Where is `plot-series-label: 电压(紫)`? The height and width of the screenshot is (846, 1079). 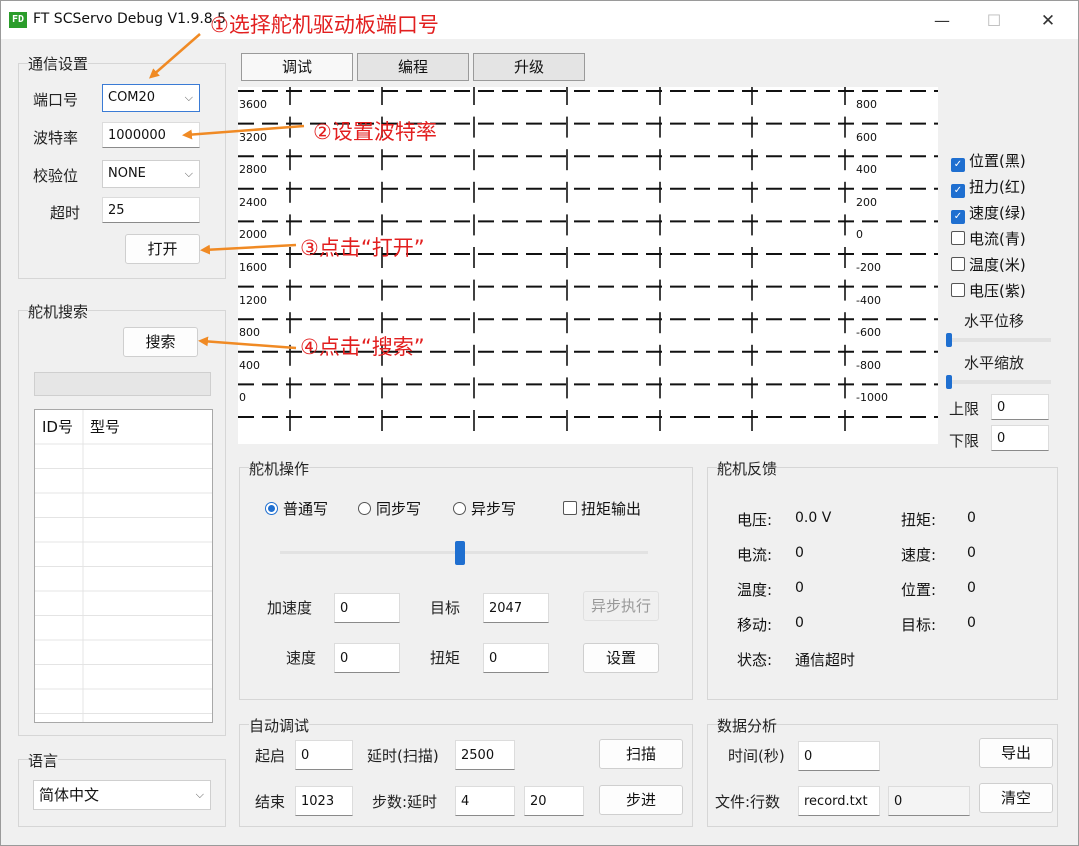 plot-series-label: 电压(紫) is located at coordinates (997, 291).